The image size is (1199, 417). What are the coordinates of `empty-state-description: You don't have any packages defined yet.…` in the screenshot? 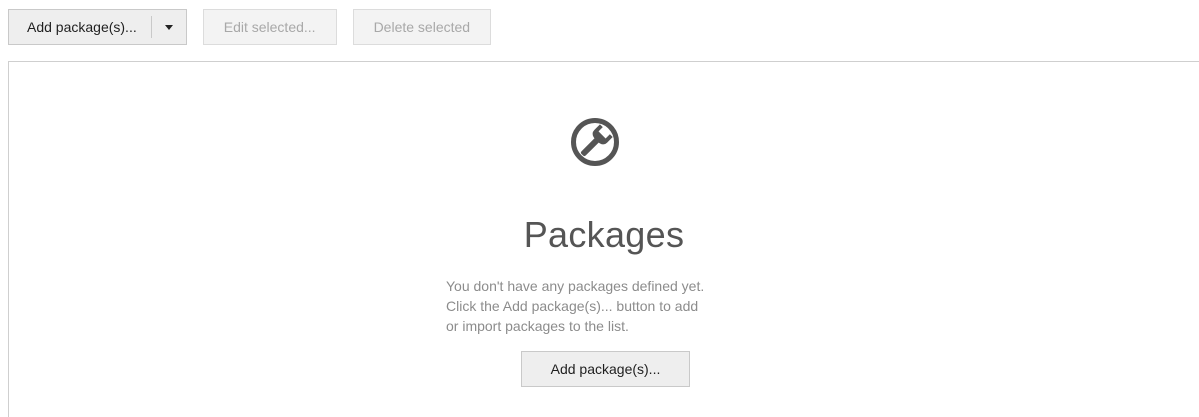 It's located at (616, 306).